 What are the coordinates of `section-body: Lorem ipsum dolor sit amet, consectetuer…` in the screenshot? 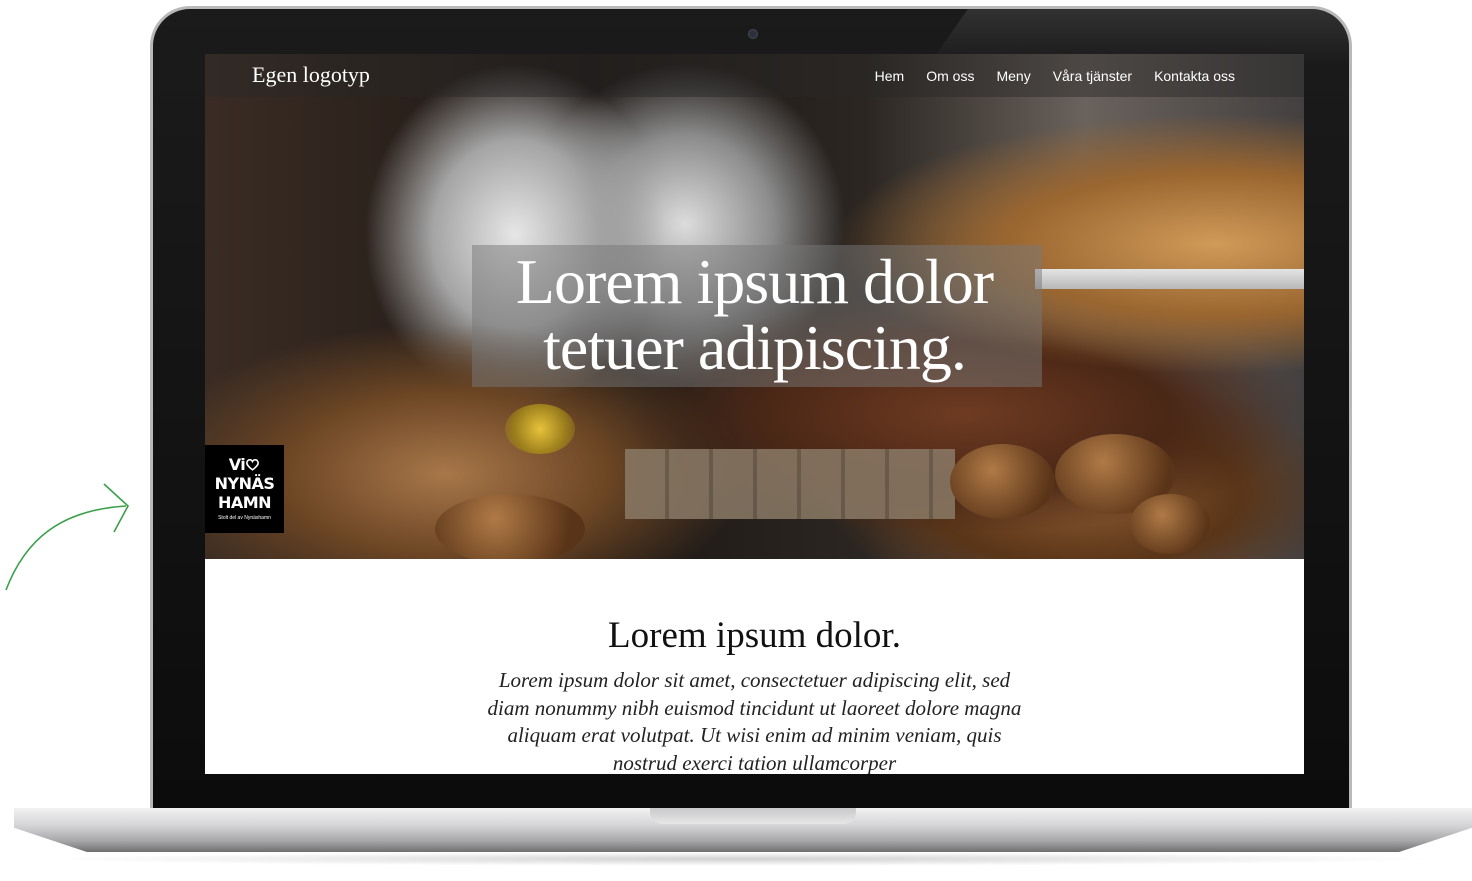 It's located at (754, 721).